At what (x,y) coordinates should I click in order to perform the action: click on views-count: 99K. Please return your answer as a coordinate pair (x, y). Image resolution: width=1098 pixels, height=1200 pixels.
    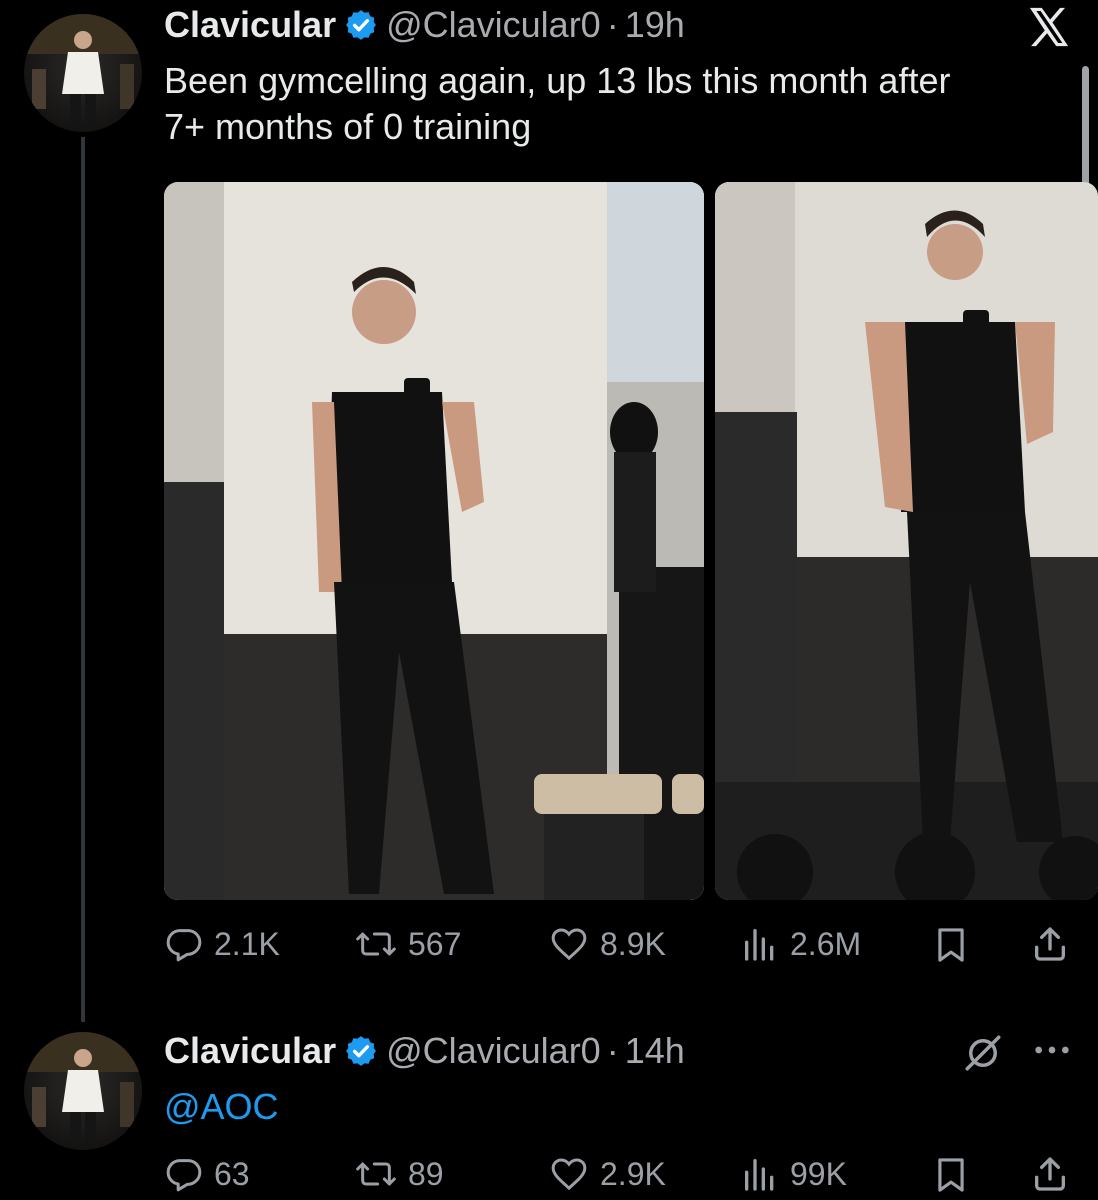
    Looking at the image, I should click on (818, 1173).